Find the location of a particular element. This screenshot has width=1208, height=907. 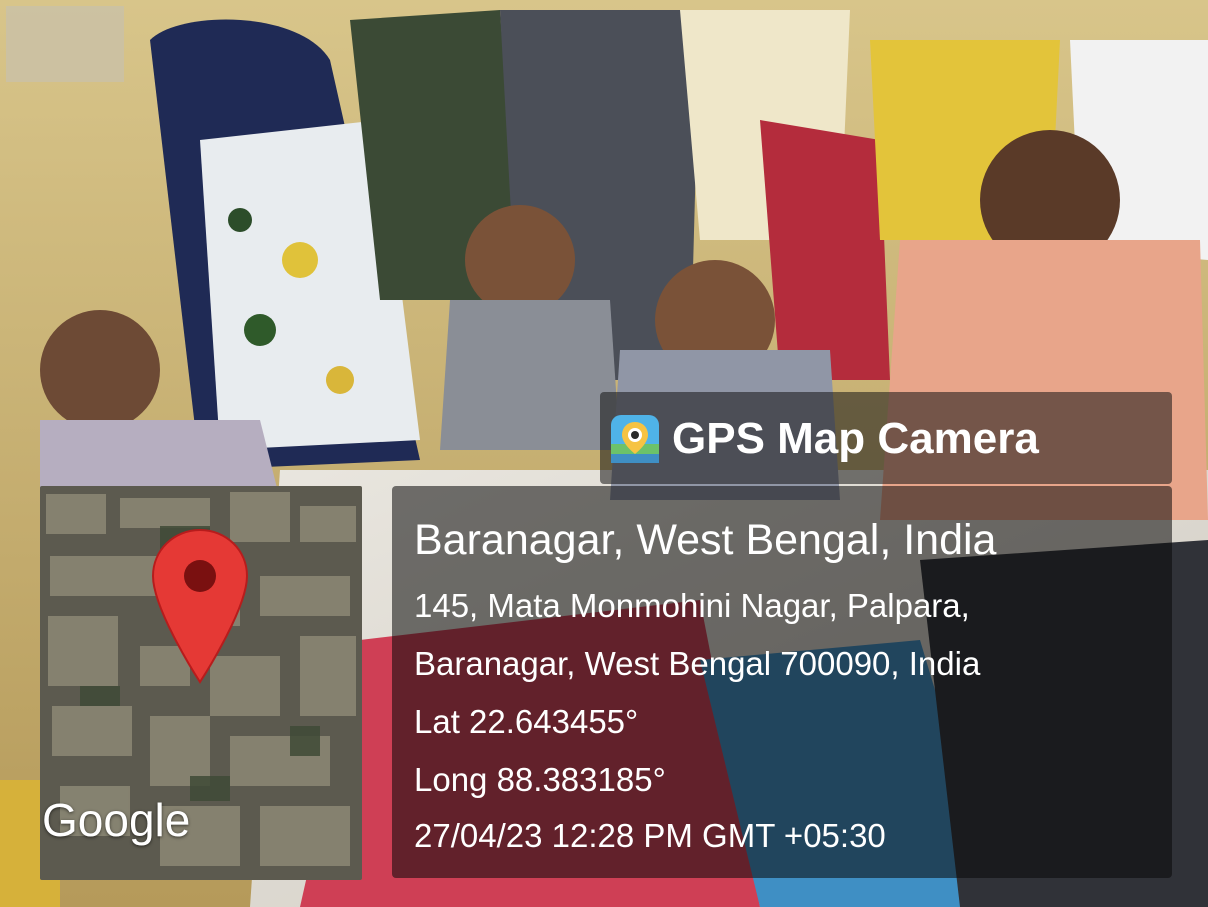

address-line-1: 145, Mata Monmohini Nagar, Palpara, is located at coordinates (692, 605).